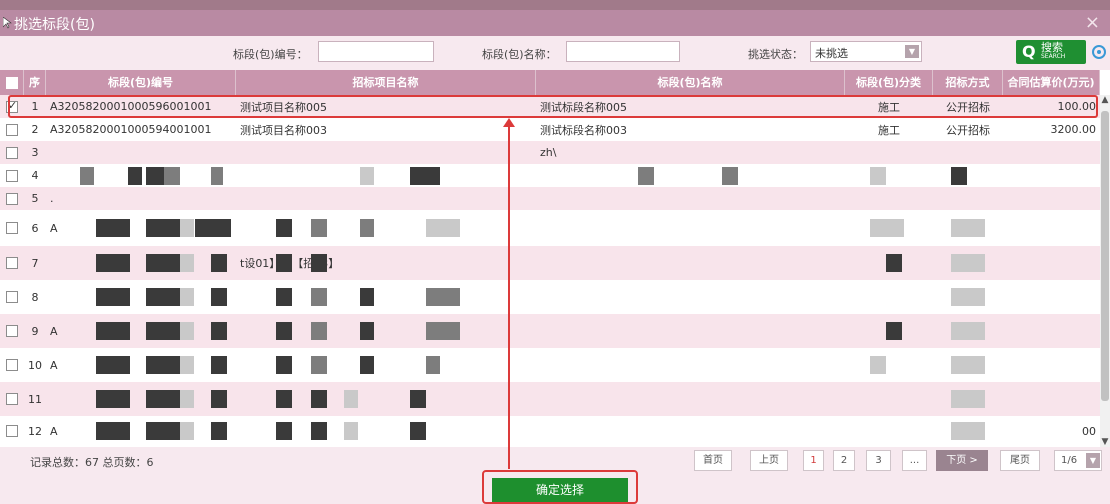  Describe the element at coordinates (388, 106) in the screenshot. I see `row-project-name: 测试项目名称005` at that location.